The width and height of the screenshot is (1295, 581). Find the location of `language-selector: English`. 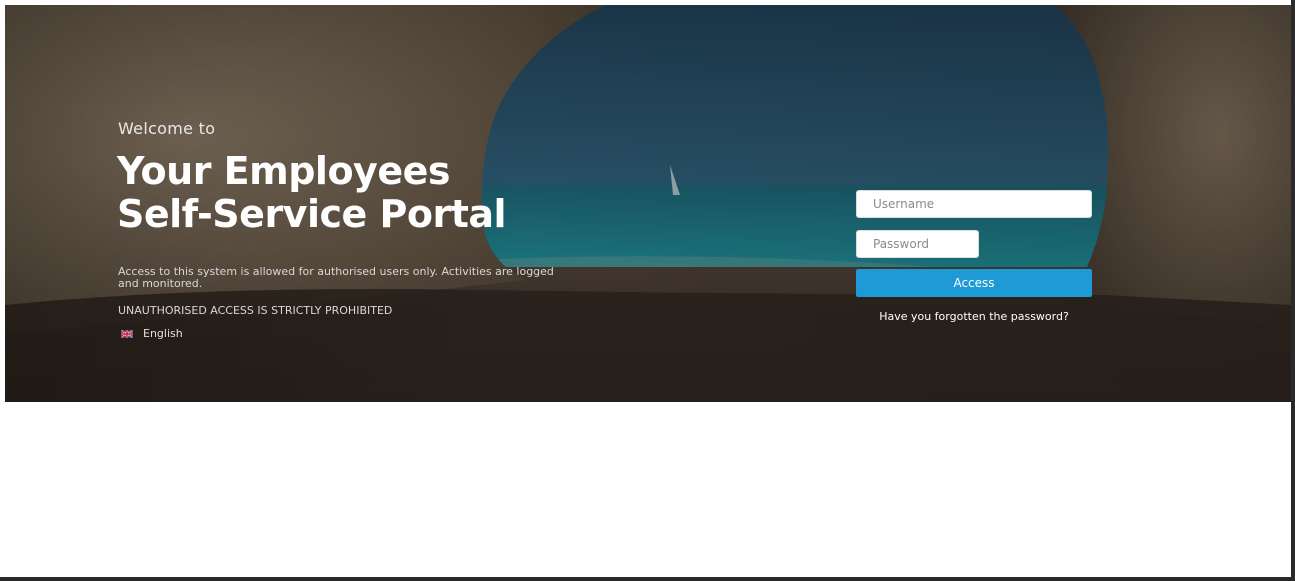

language-selector: English is located at coordinates (152, 333).